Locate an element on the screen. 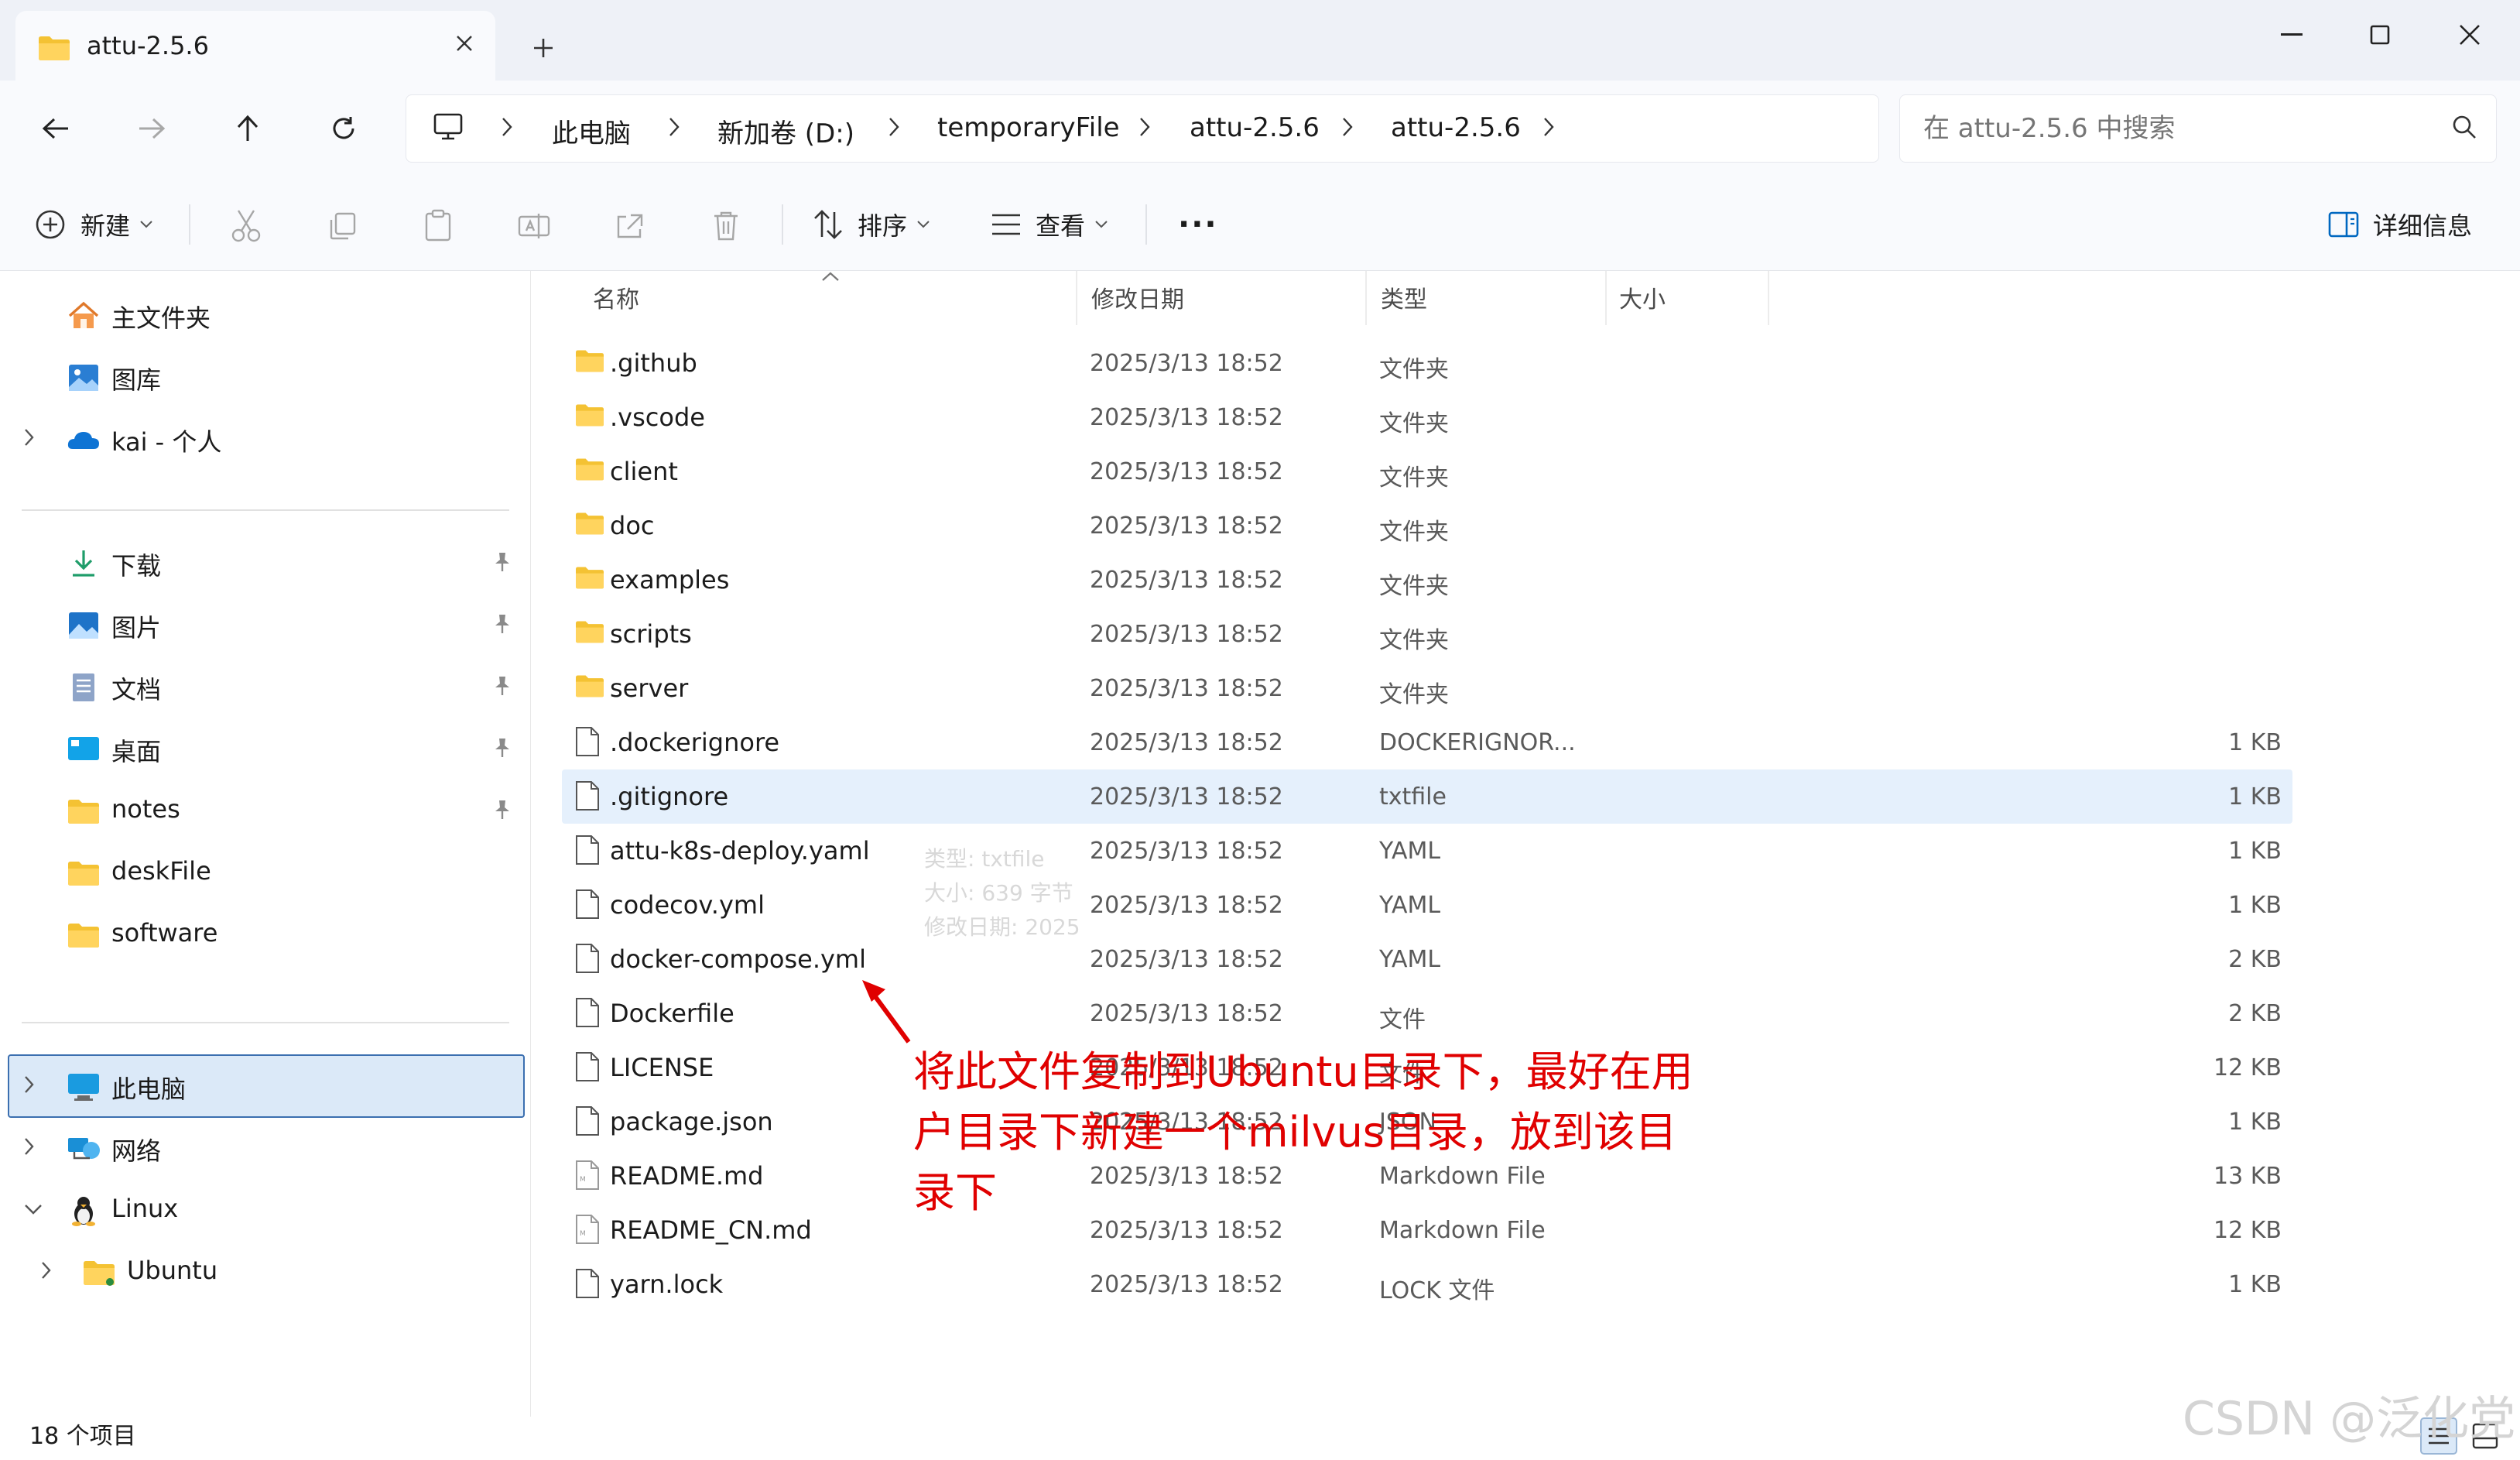 The image size is (2520, 1460). sort-button: 排序 is located at coordinates (871, 224).